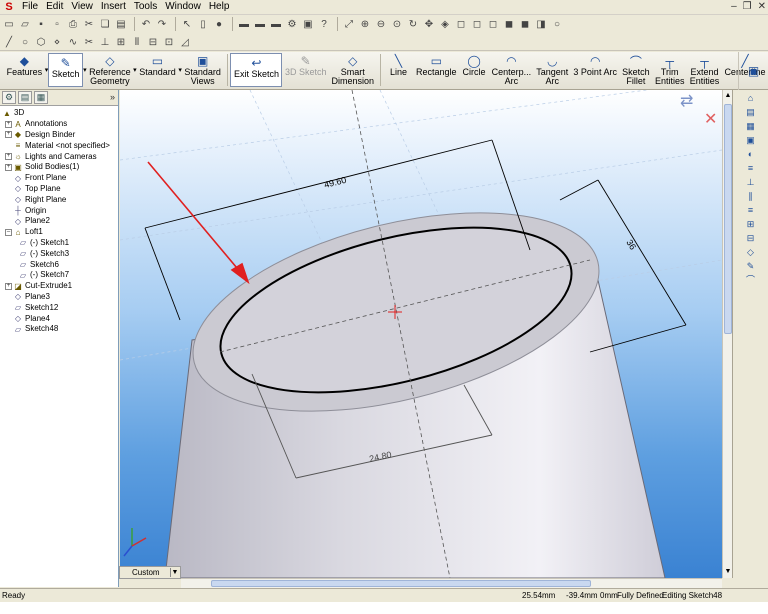 This screenshot has width=768, height=614. Describe the element at coordinates (59, 199) in the screenshot. I see `tree-item: ◇ Right Plane` at that location.